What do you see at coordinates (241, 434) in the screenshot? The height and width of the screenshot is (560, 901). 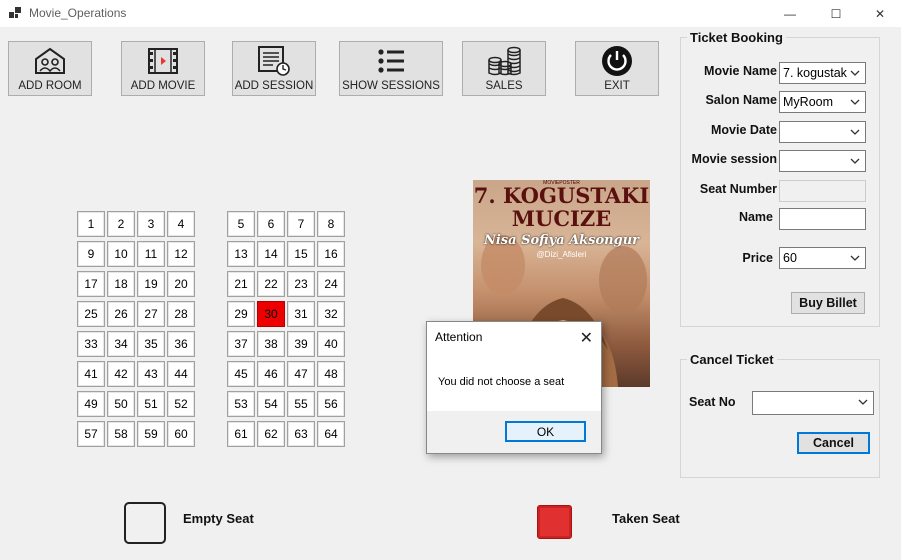 I see `seat-button: 61` at bounding box center [241, 434].